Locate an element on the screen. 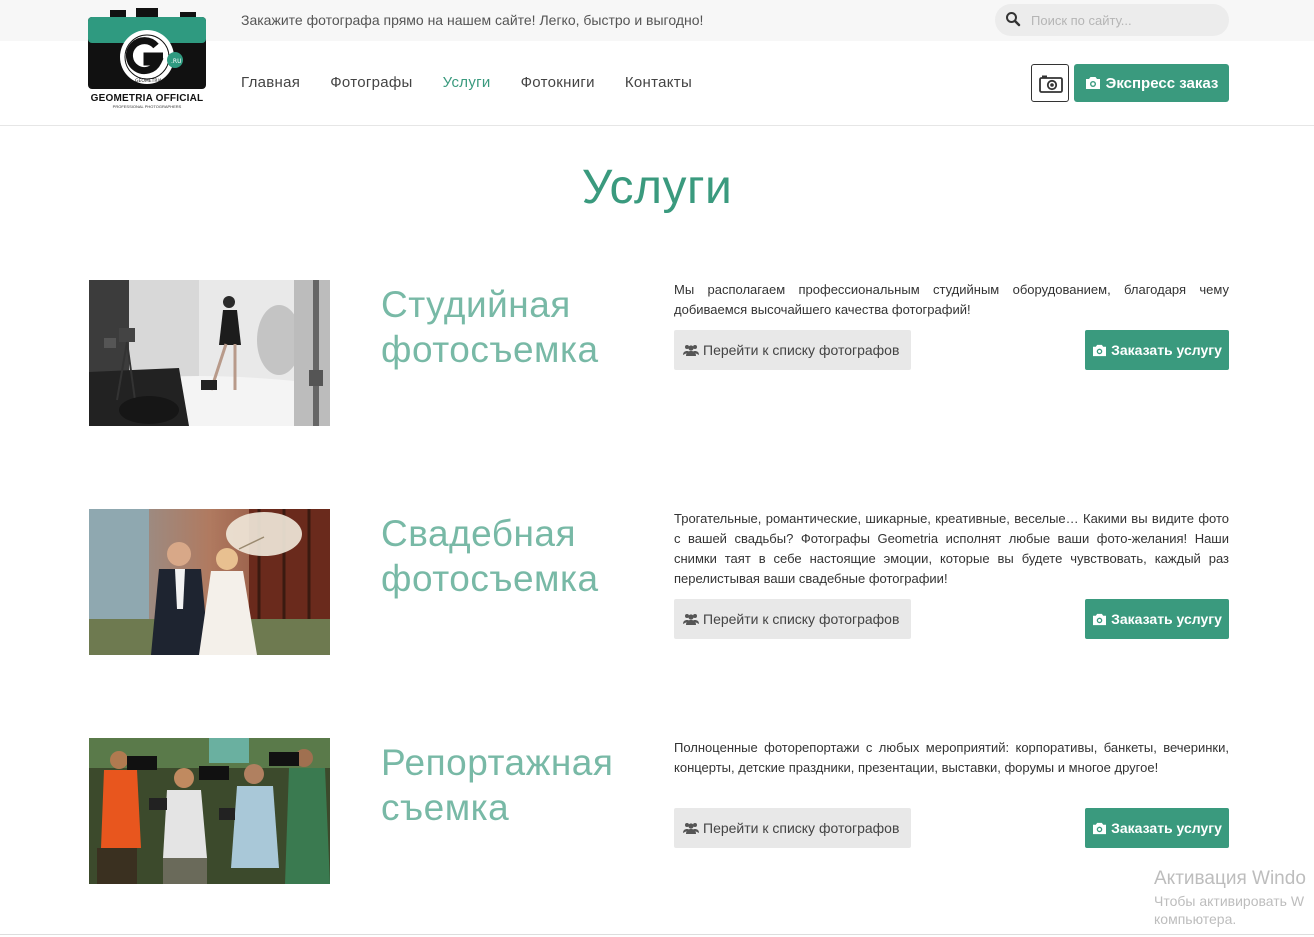 This screenshot has height=937, width=1314. nav-photographers: Фотографы is located at coordinates (371, 82).